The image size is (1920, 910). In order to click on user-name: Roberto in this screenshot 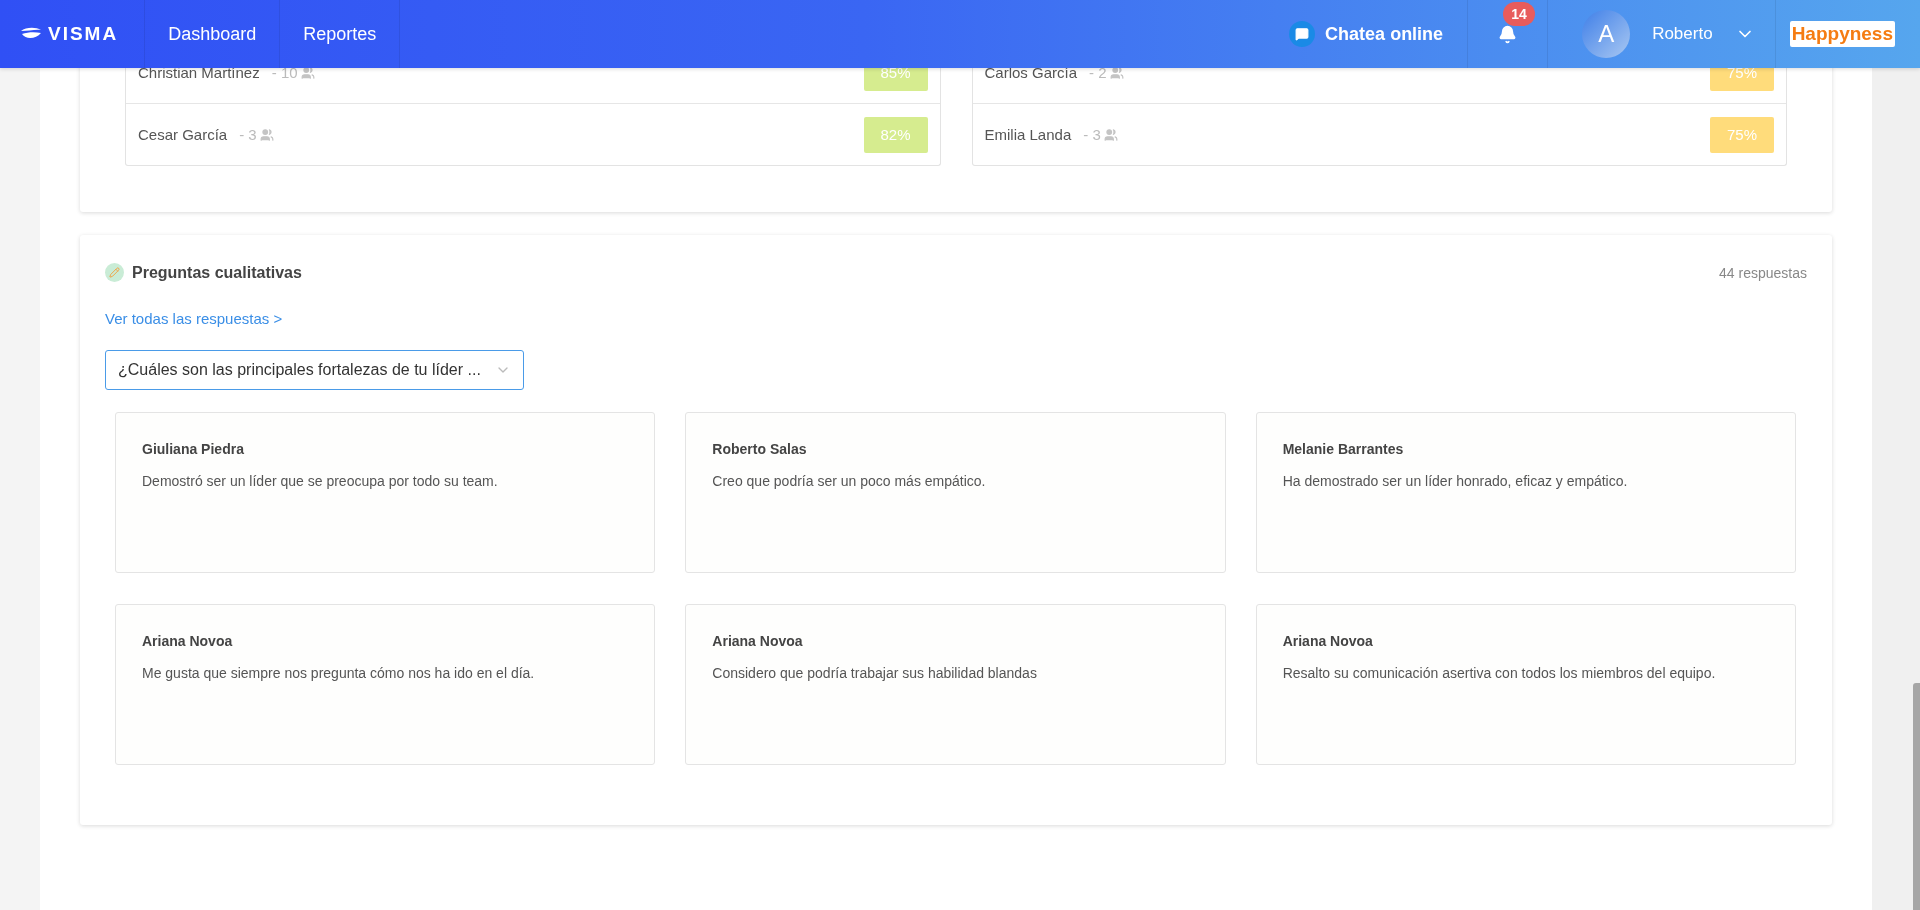, I will do `click(1682, 34)`.